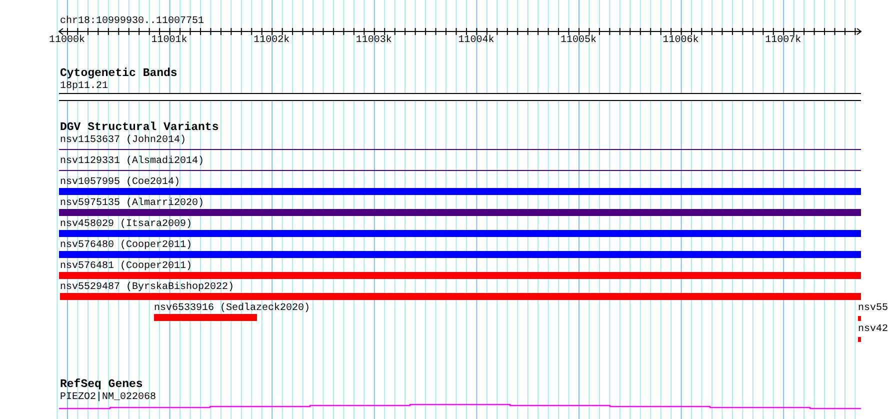  What do you see at coordinates (123, 140) in the screenshot?
I see `variant-label: nsv1153637 (John2014)` at bounding box center [123, 140].